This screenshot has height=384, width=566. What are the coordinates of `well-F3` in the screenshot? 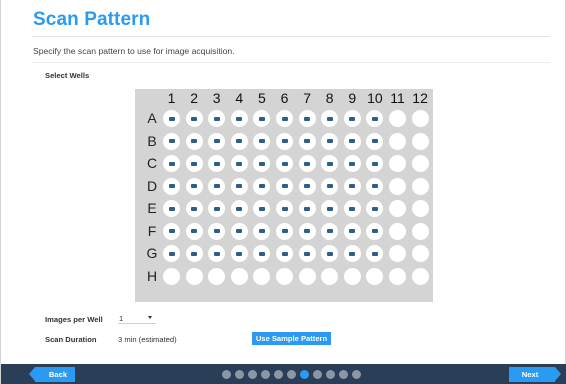 It's located at (217, 231).